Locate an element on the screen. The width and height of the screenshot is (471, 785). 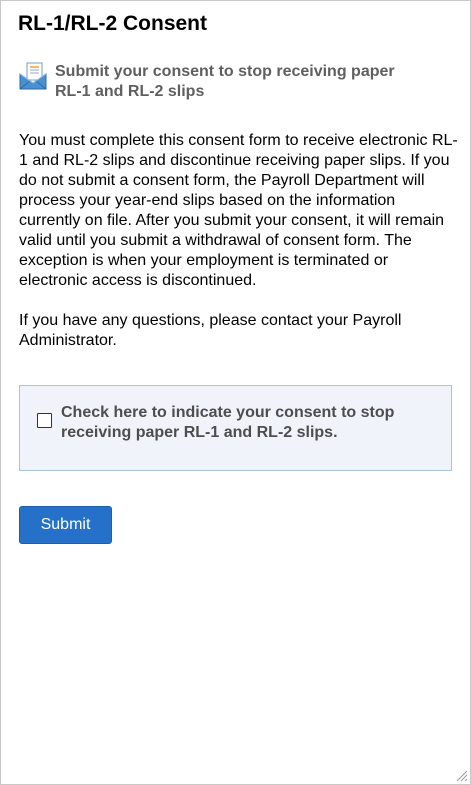
page-title: RL-1/RL-2 Consent is located at coordinates (112, 23).